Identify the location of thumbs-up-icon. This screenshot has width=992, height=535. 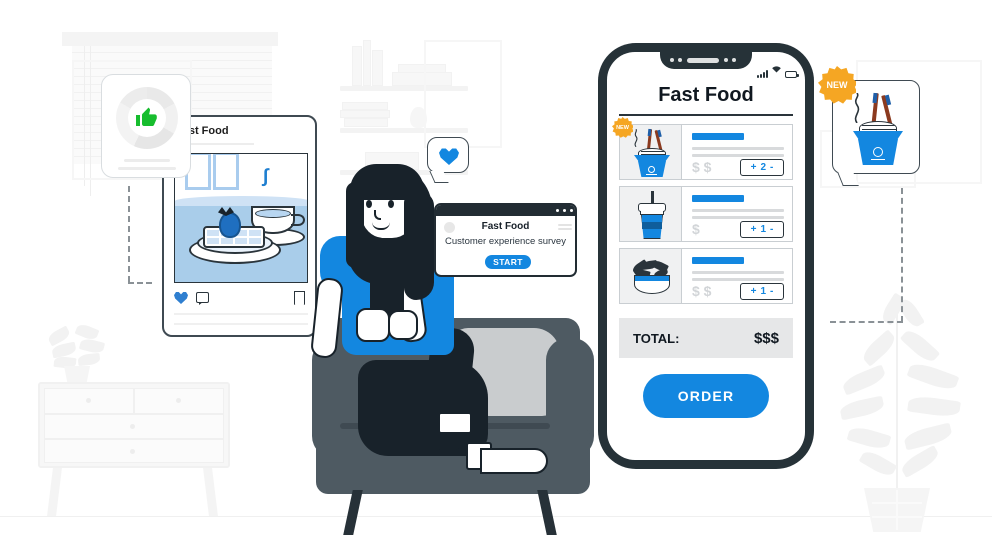
(147, 117).